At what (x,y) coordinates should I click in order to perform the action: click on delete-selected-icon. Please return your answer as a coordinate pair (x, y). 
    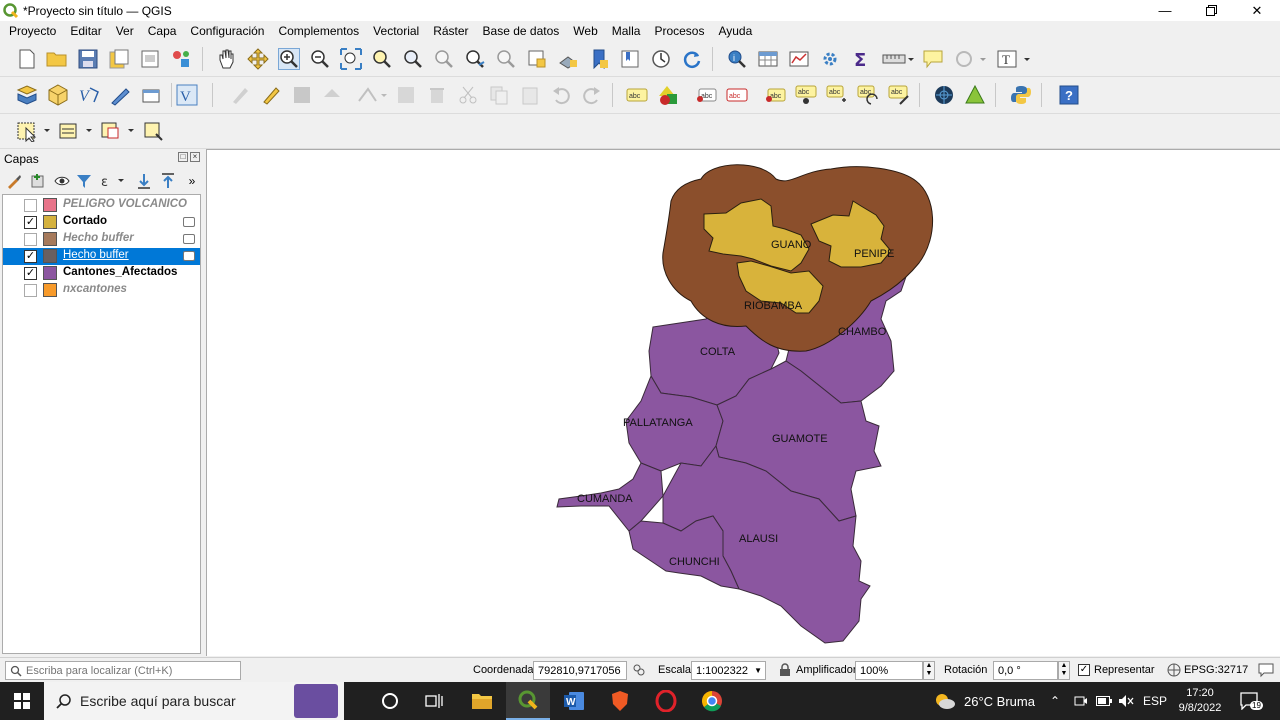
    Looking at the image, I should click on (437, 95).